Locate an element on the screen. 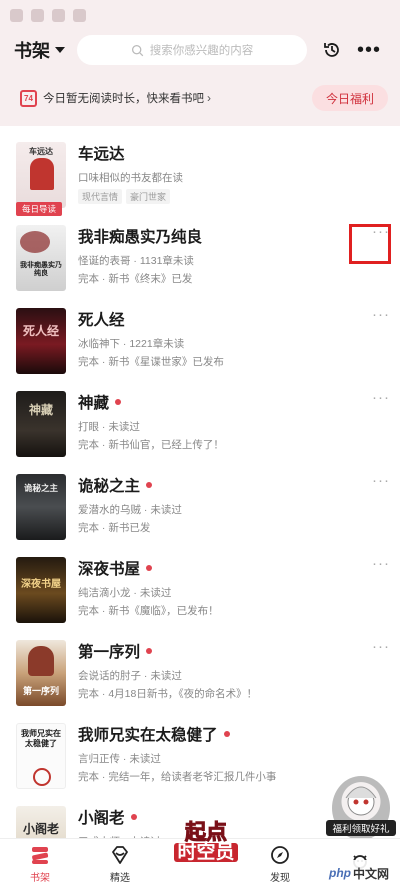 This screenshot has height=888, width=400. book-author-progress: 会说话的肘子 · 未读过 is located at coordinates (130, 676).